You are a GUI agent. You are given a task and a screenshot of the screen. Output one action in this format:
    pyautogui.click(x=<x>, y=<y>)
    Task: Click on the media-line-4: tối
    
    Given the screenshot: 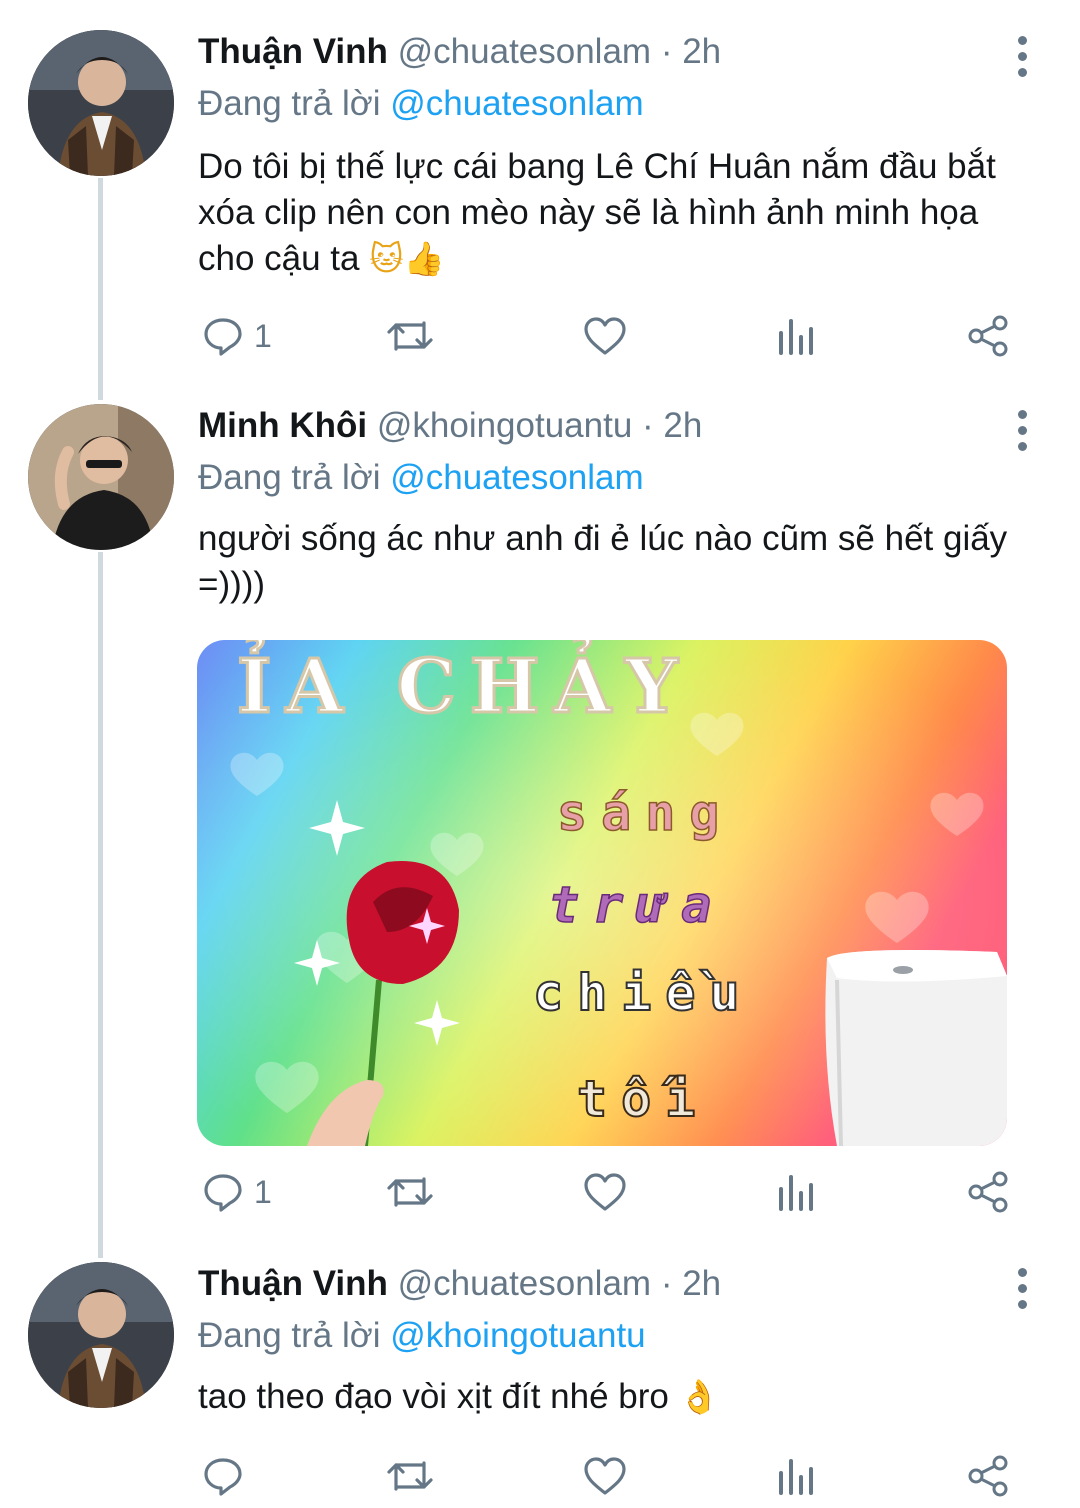 What is the action you would take?
    pyautogui.click(x=643, y=1099)
    